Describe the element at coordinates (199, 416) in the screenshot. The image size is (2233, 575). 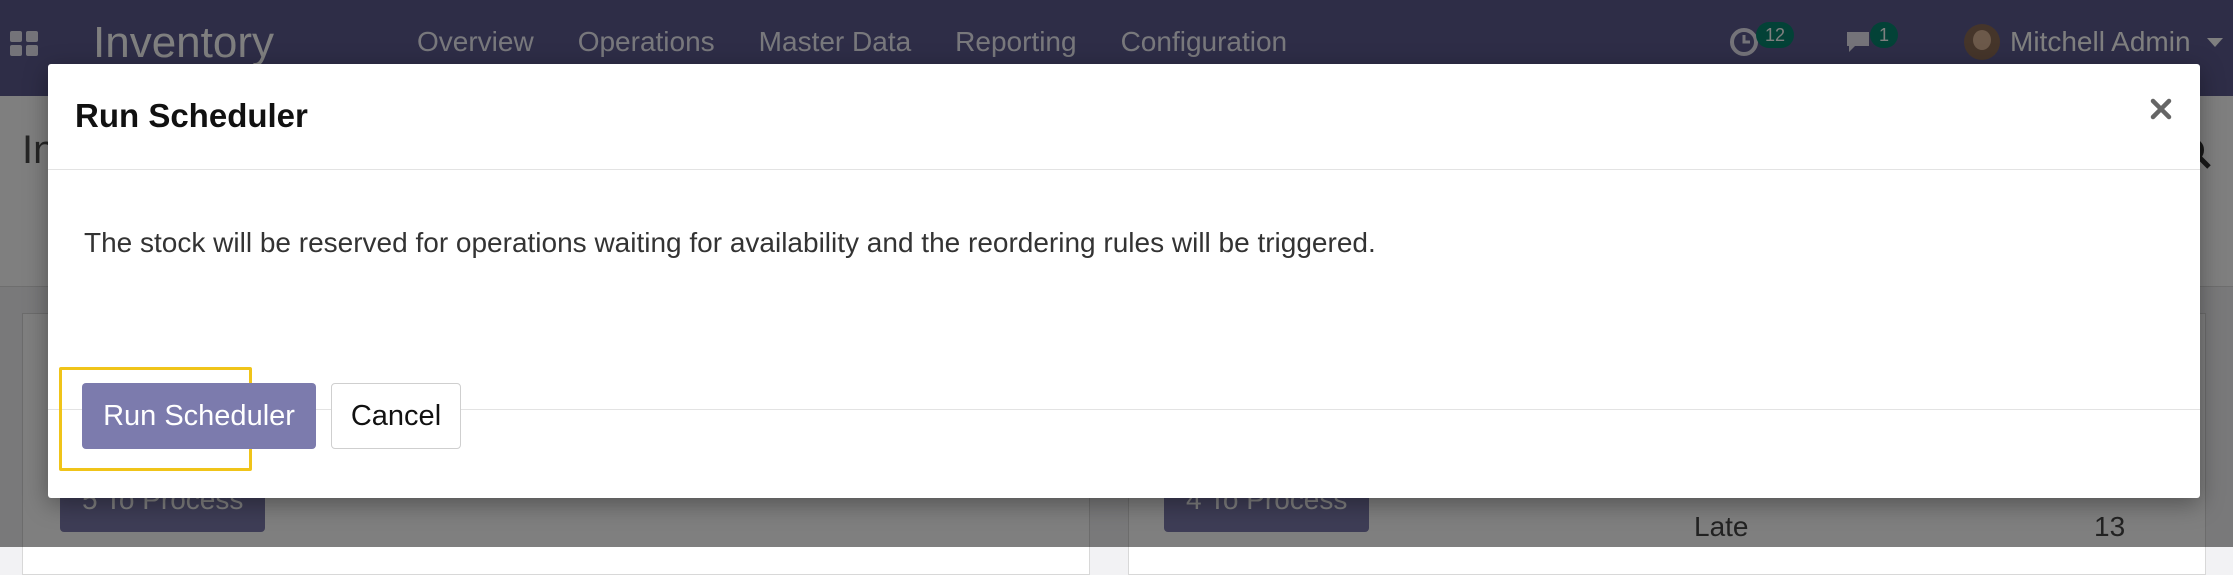
I see `run-scheduler-button: Run Scheduler` at that location.